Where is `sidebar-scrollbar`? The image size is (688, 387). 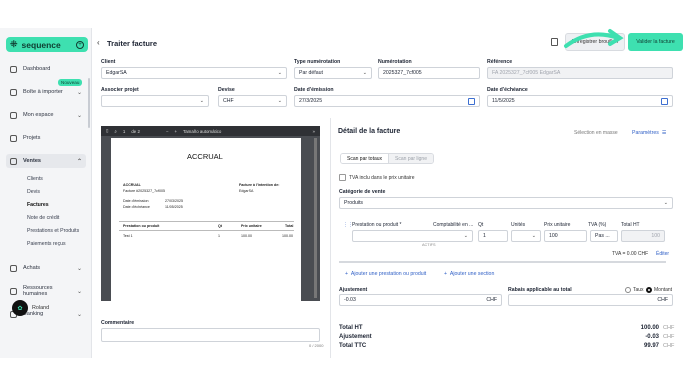
sidebar-scrollbar is located at coordinates (89, 103).